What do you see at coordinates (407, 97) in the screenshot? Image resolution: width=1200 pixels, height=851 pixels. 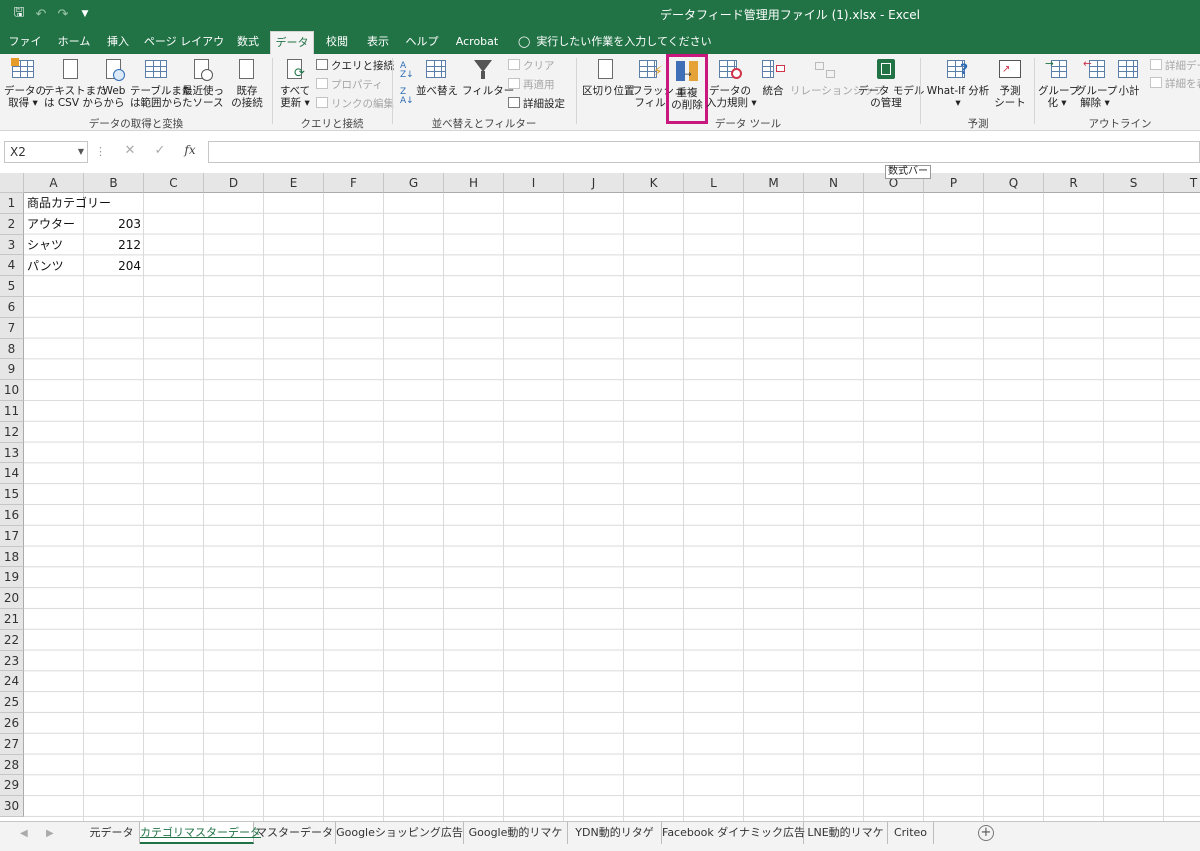 I see `sort-descending-button: Z A↓` at bounding box center [407, 97].